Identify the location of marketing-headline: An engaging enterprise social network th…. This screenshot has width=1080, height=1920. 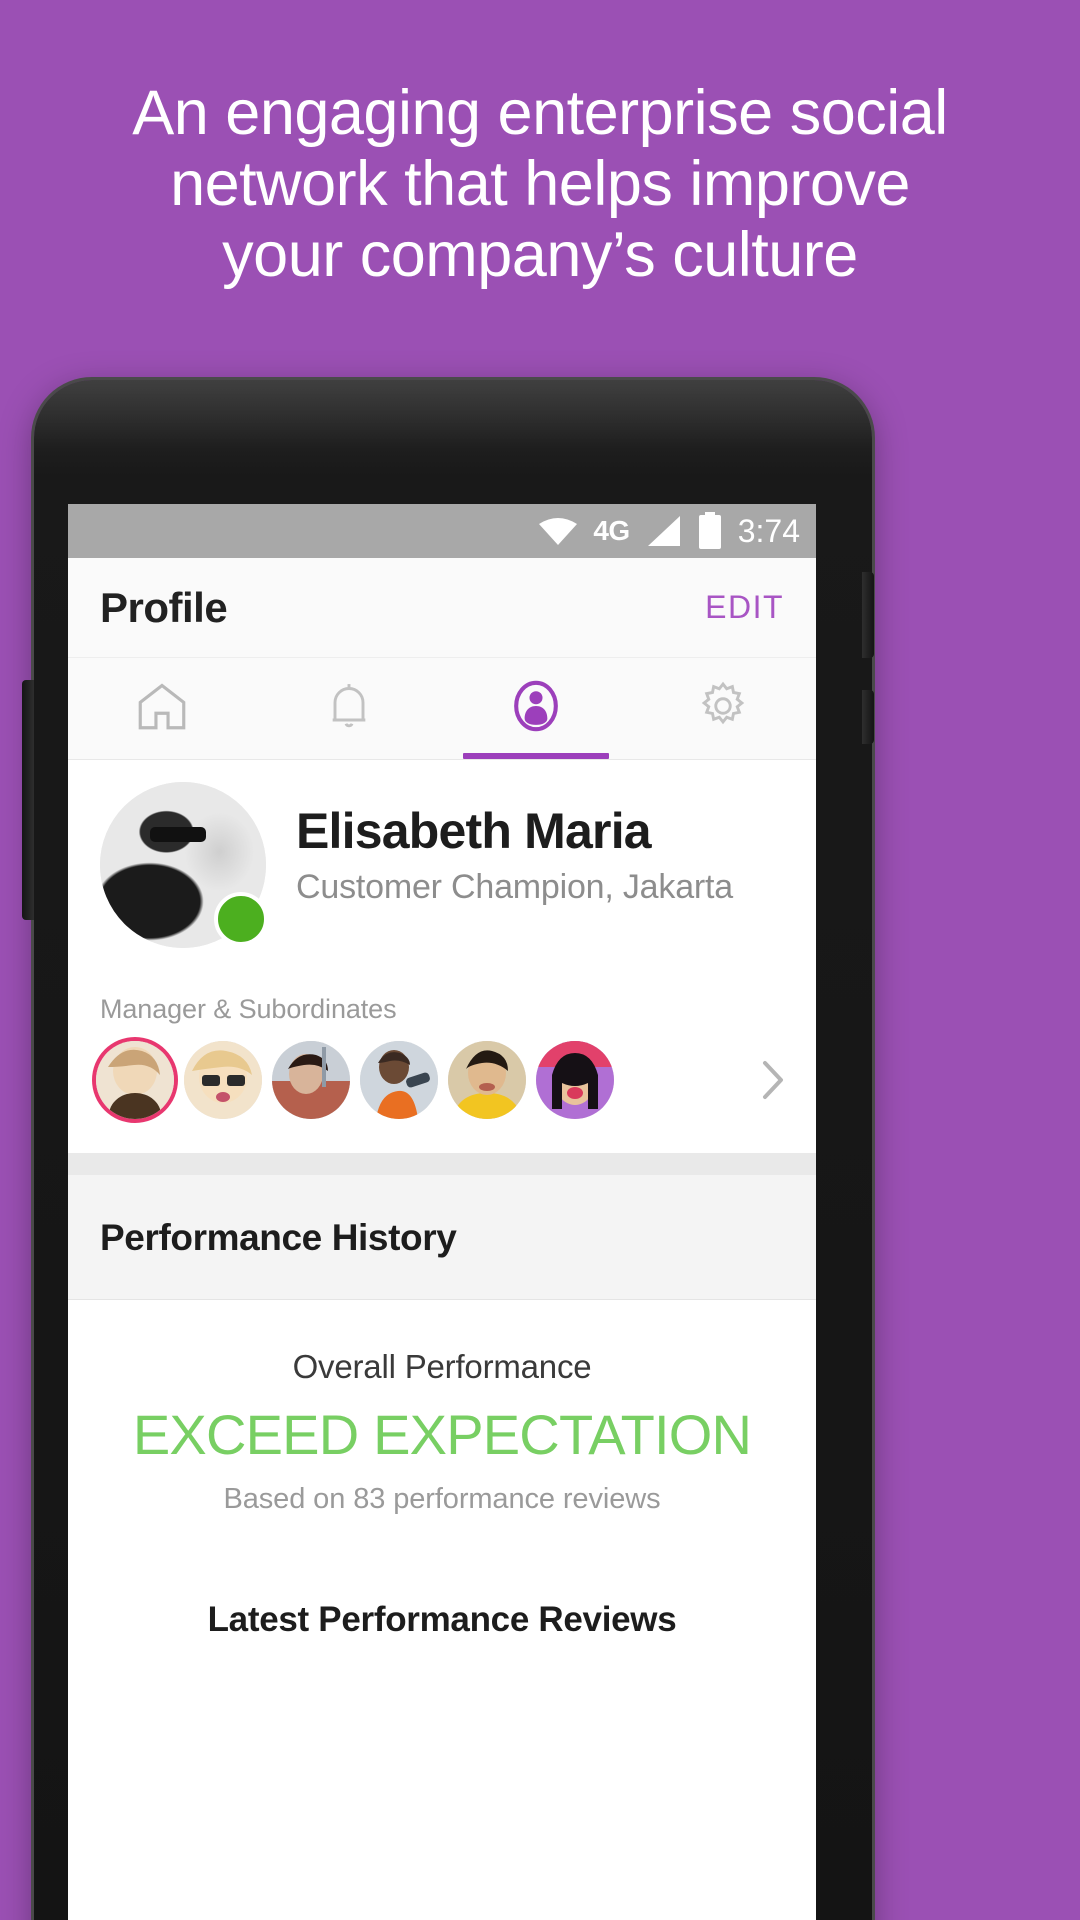
(540, 184).